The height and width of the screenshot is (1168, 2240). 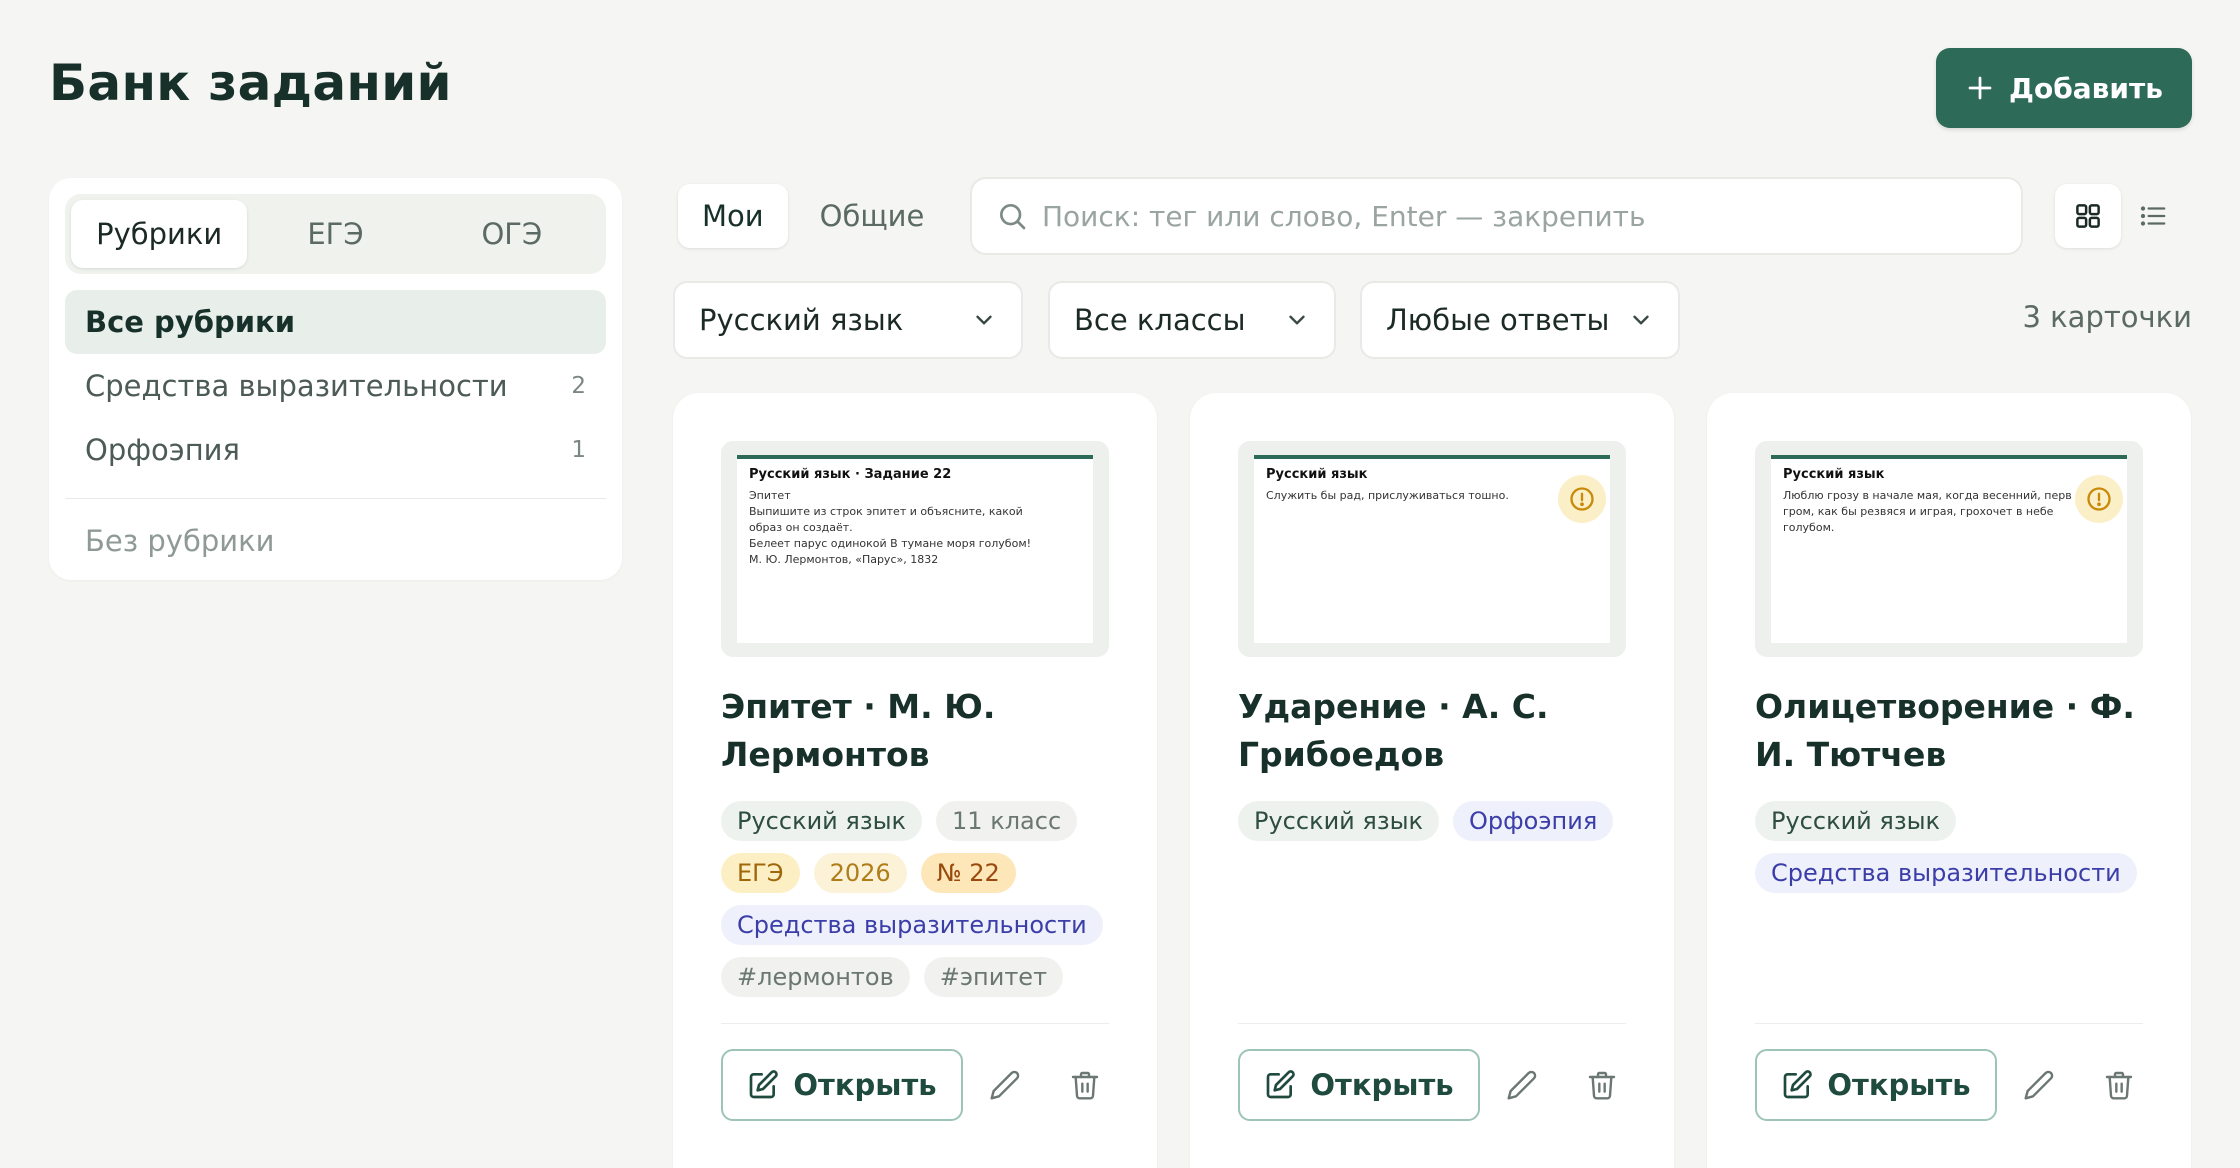 I want to click on rubric-item-expressive-means: Средства выразительности 2, so click(x=335, y=386).